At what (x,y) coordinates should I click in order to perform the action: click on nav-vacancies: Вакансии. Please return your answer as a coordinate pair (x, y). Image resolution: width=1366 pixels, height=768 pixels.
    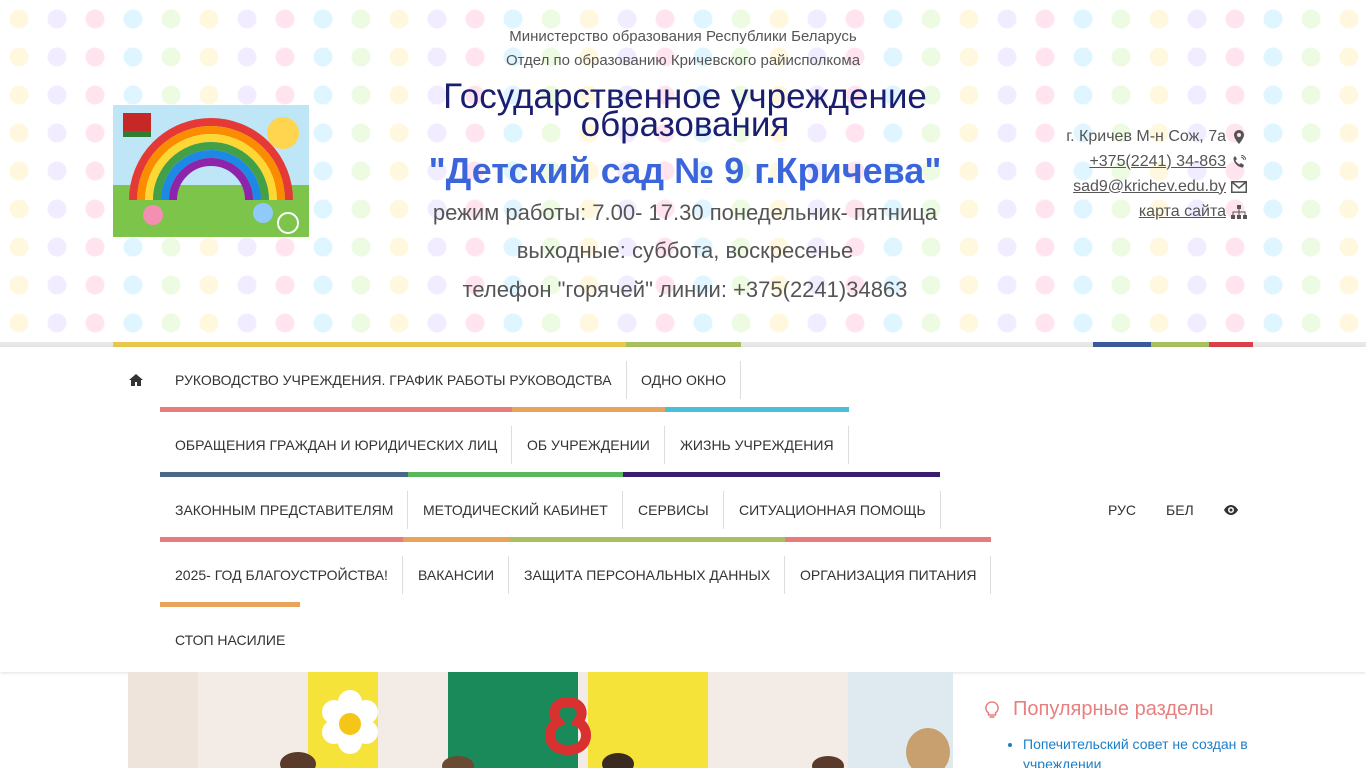
    Looking at the image, I should click on (456, 574).